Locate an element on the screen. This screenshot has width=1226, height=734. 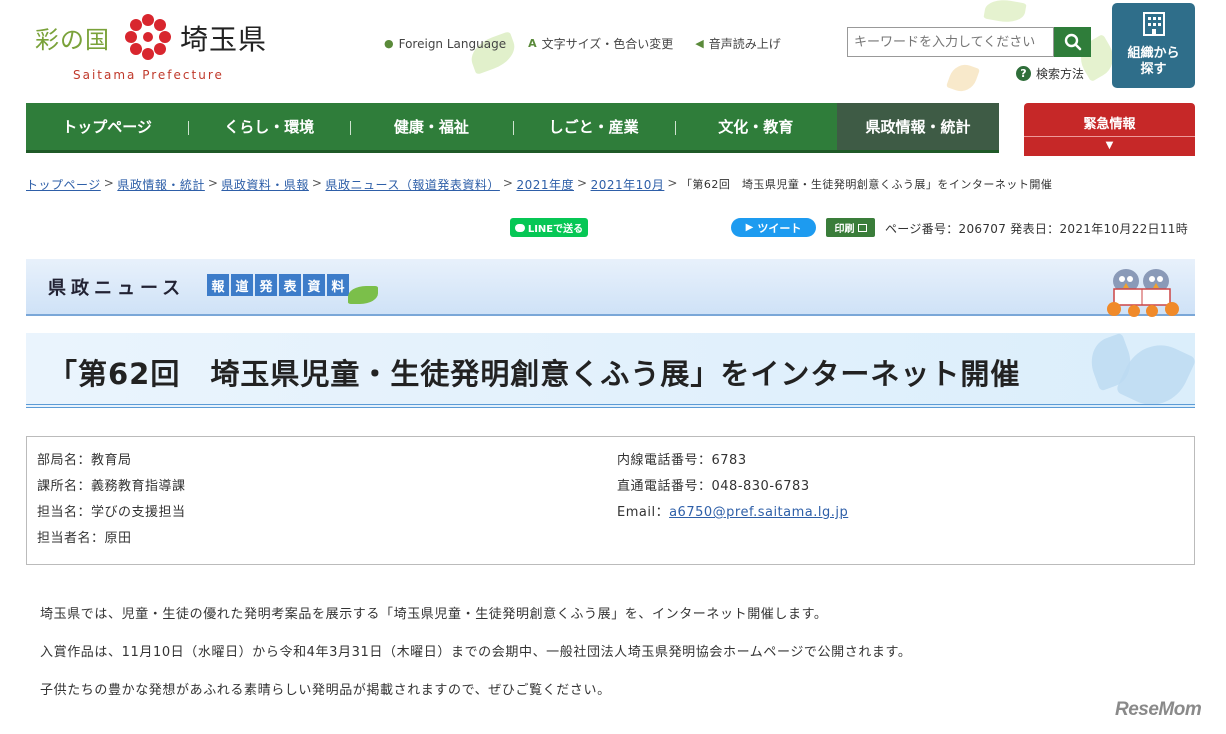
resemom-watermark: ReseMom is located at coordinates (1158, 709).